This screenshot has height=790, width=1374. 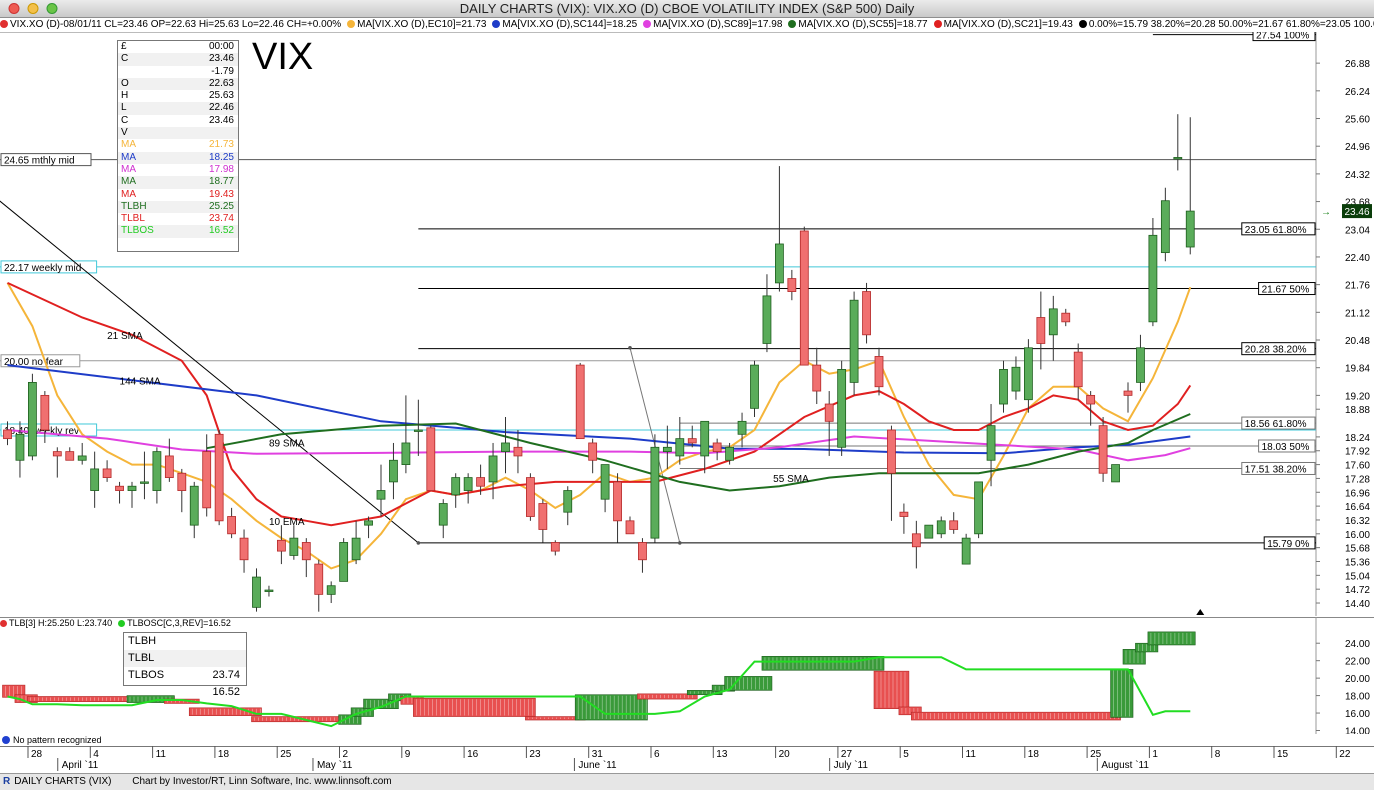 What do you see at coordinates (222, 71) in the screenshot?
I see `data-value: -1.79` at bounding box center [222, 71].